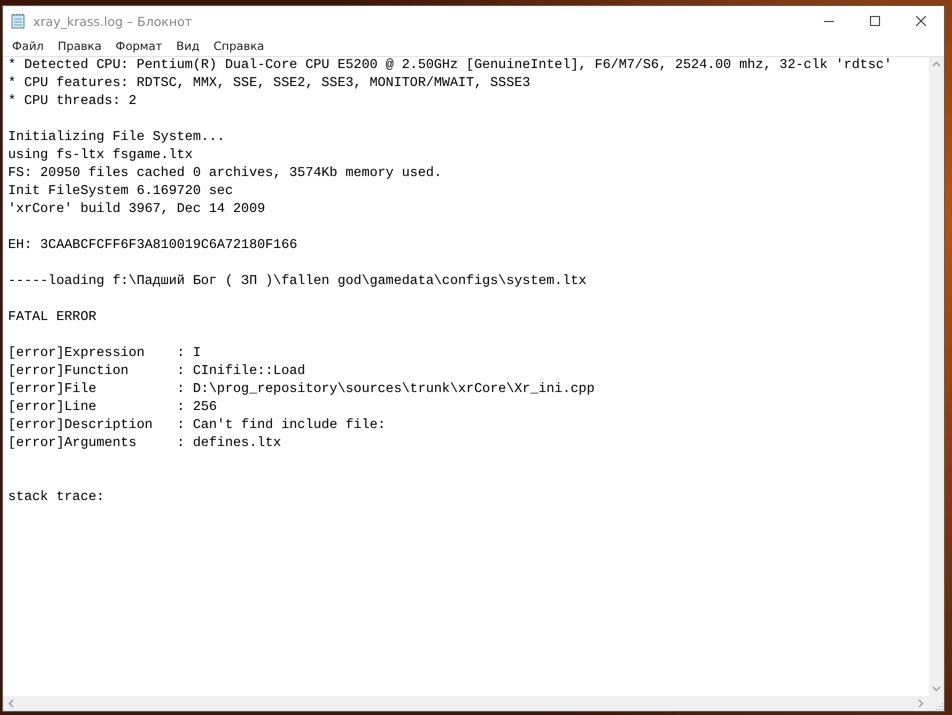 The image size is (952, 715). Describe the element at coordinates (73, 102) in the screenshot. I see `log-line: * CPU threads: 2` at that location.